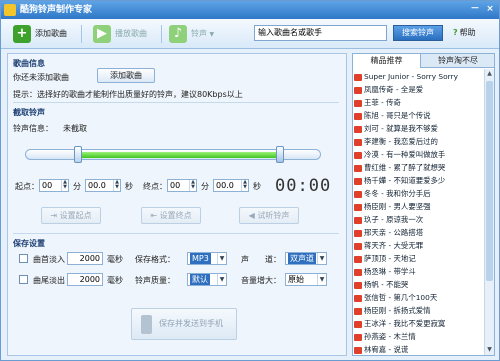 This screenshot has width=500, height=361. What do you see at coordinates (320, 33) in the screenshot?
I see `search-input: 输入歌曲名或歌手` at bounding box center [320, 33].